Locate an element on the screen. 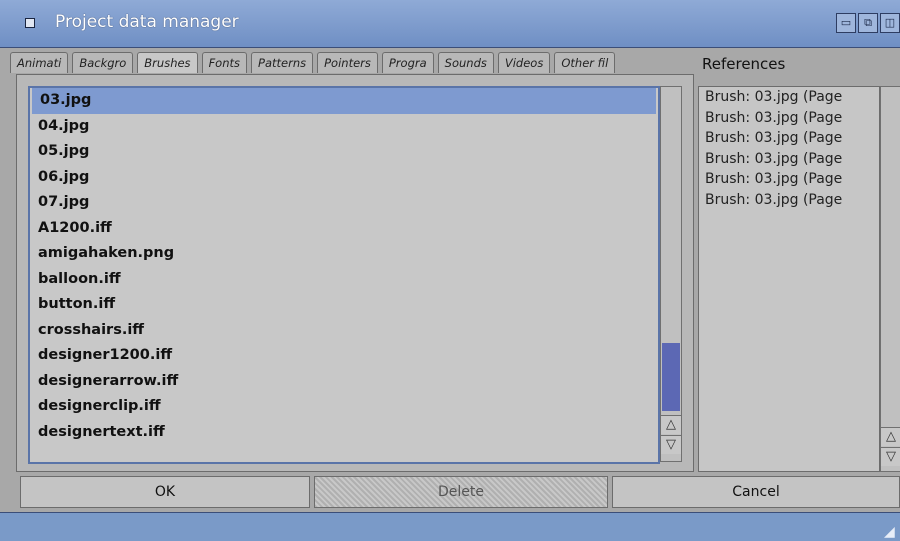 The width and height of the screenshot is (900, 541). refs-scroll-up-icon: △ is located at coordinates (890, 436).